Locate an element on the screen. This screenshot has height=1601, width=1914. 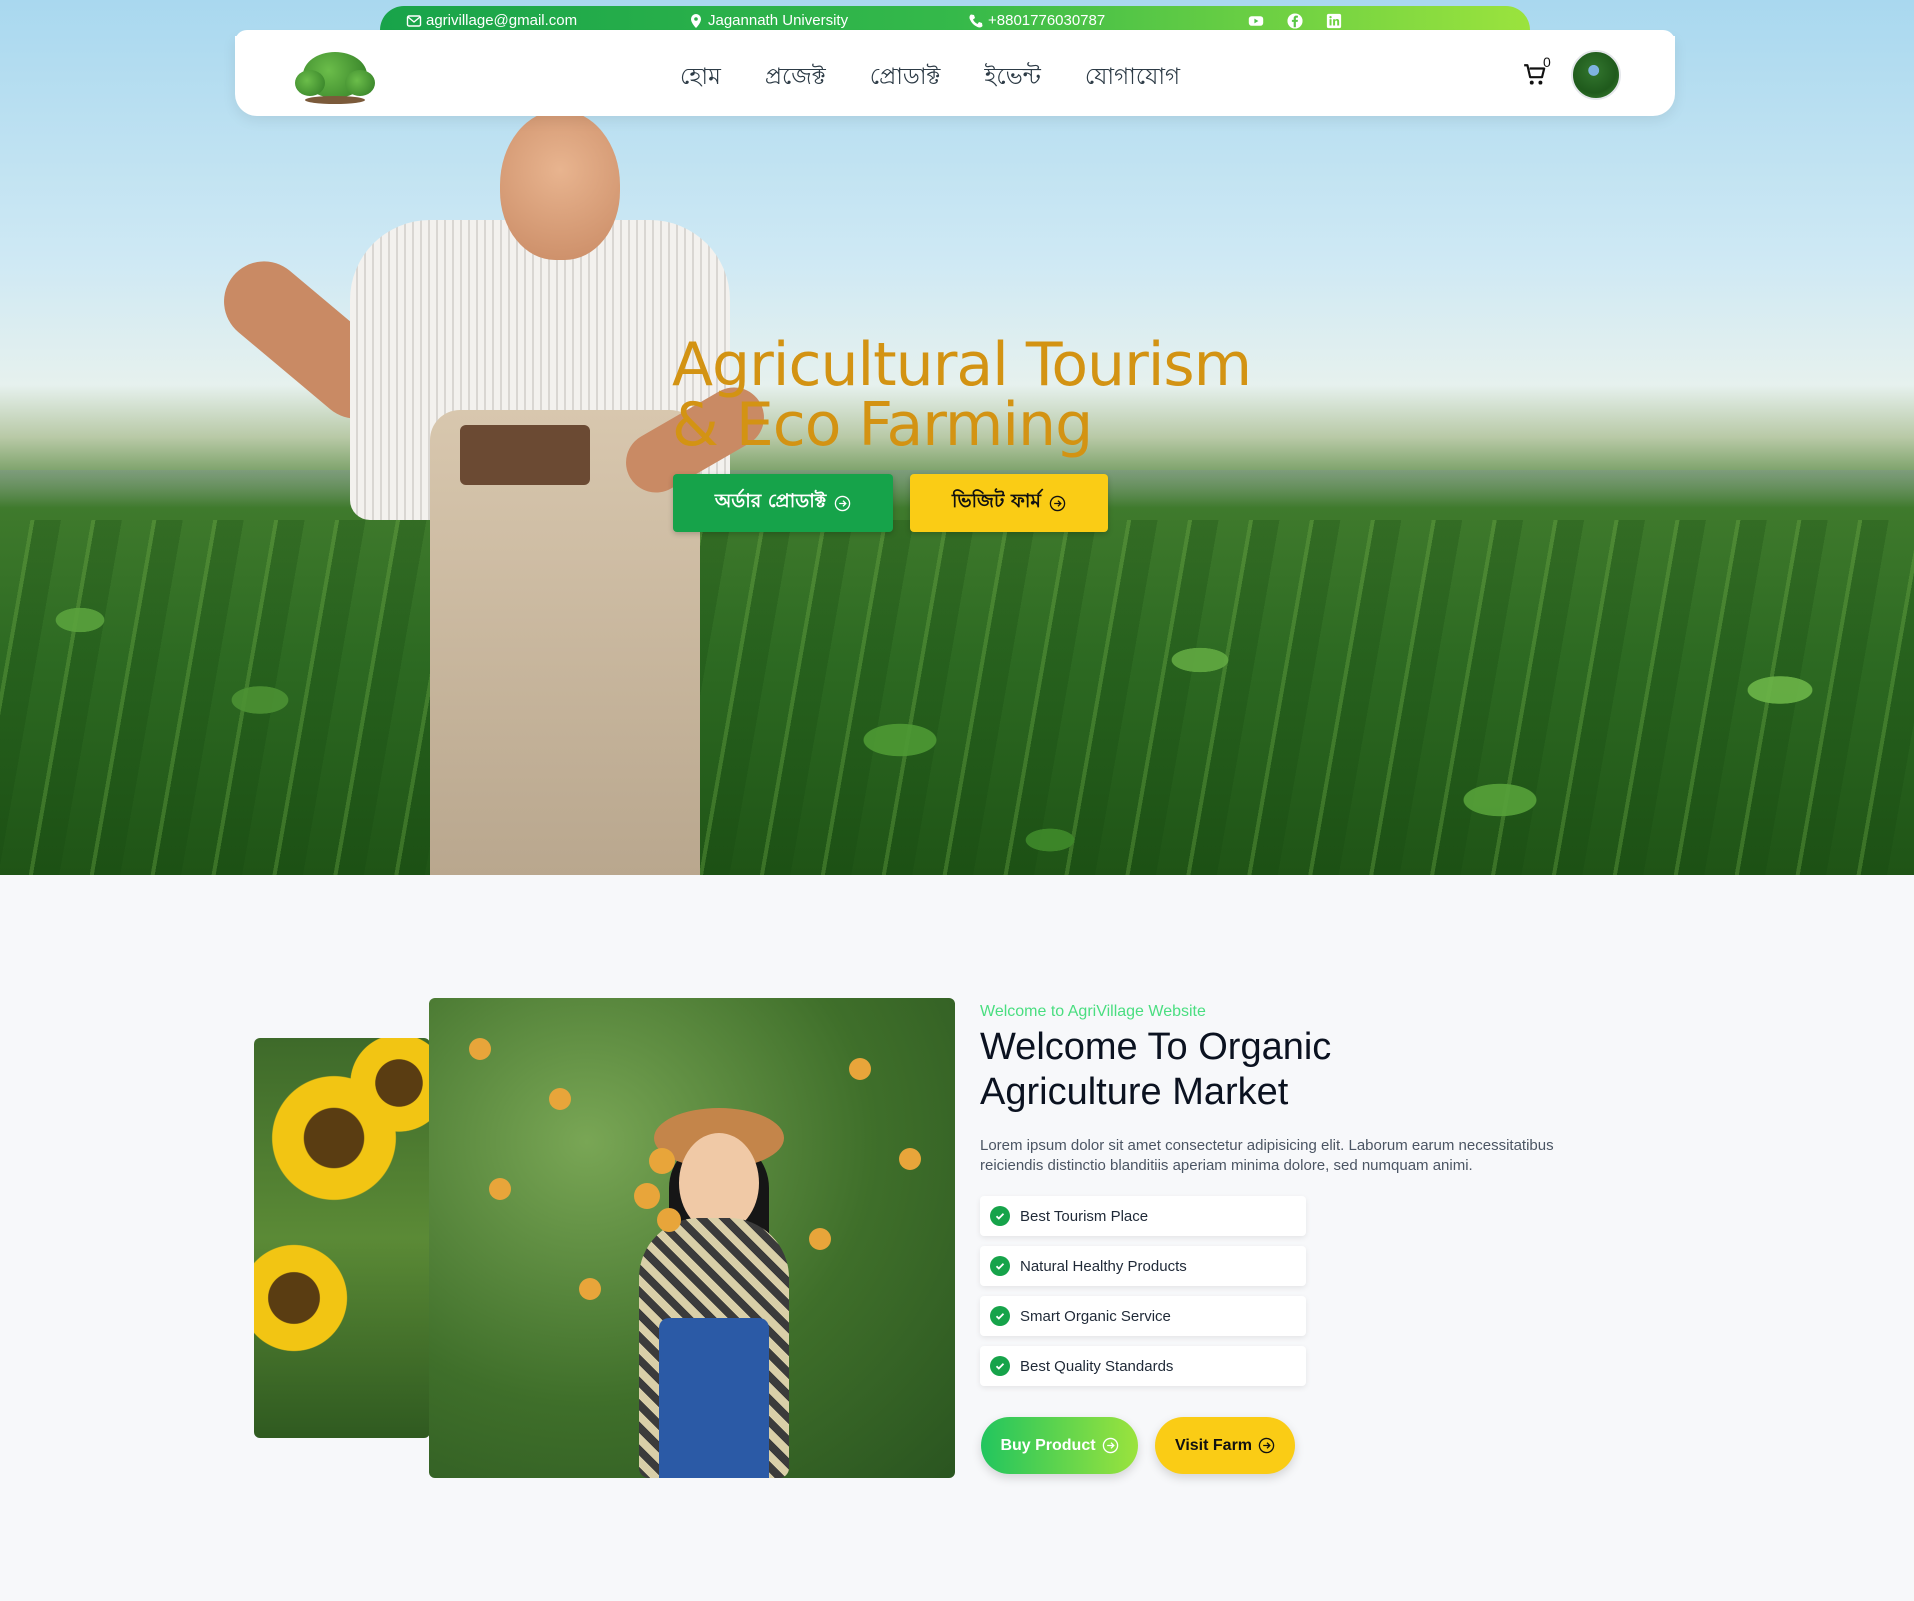
feature-label: Best Quality Standards is located at coordinates (1097, 1366).